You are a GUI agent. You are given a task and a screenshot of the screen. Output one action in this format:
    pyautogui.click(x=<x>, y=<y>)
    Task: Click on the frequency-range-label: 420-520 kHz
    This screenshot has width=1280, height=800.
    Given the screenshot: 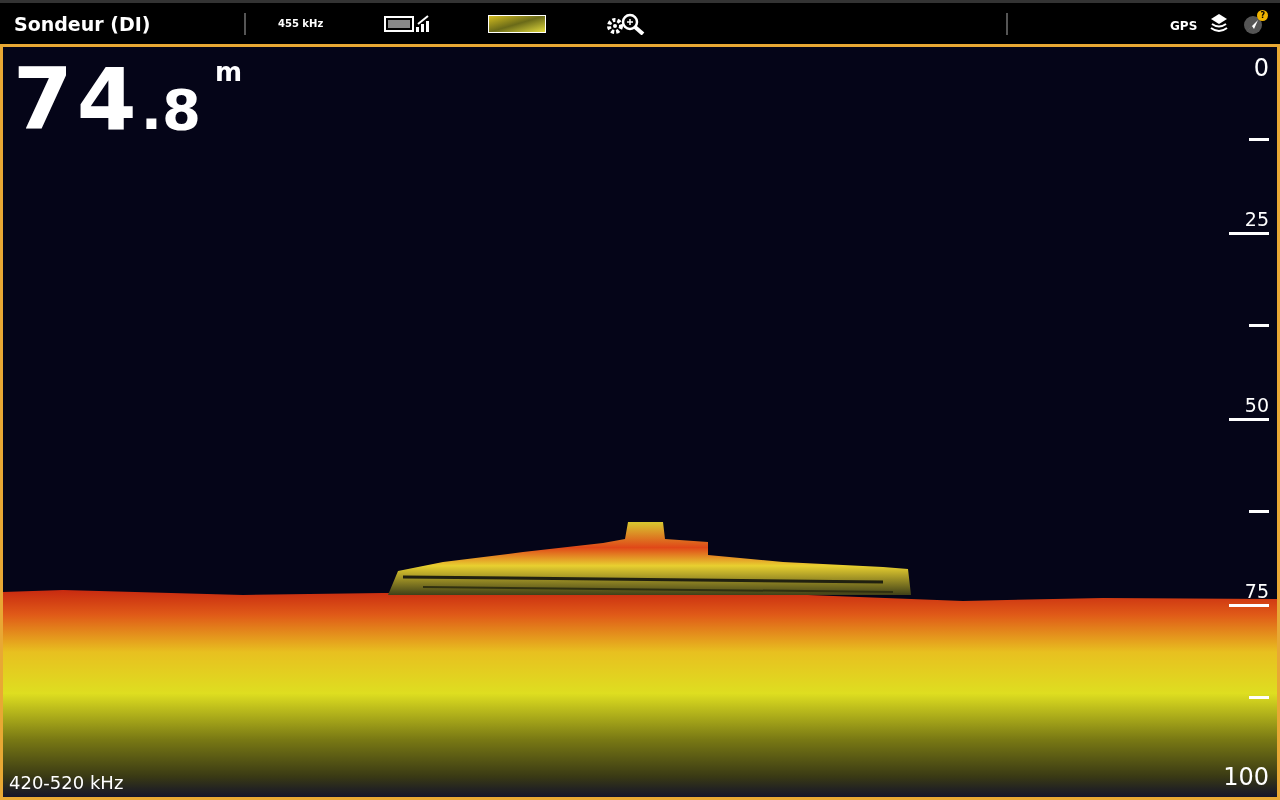 What is the action you would take?
    pyautogui.click(x=66, y=782)
    